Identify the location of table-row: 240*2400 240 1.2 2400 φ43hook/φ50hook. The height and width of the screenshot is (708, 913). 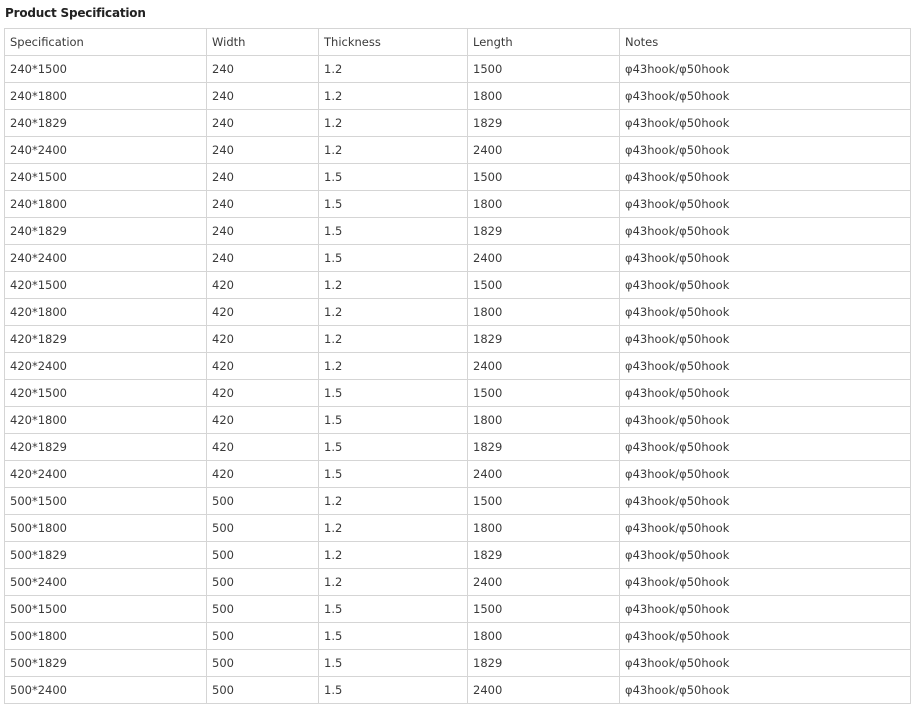
(457, 150).